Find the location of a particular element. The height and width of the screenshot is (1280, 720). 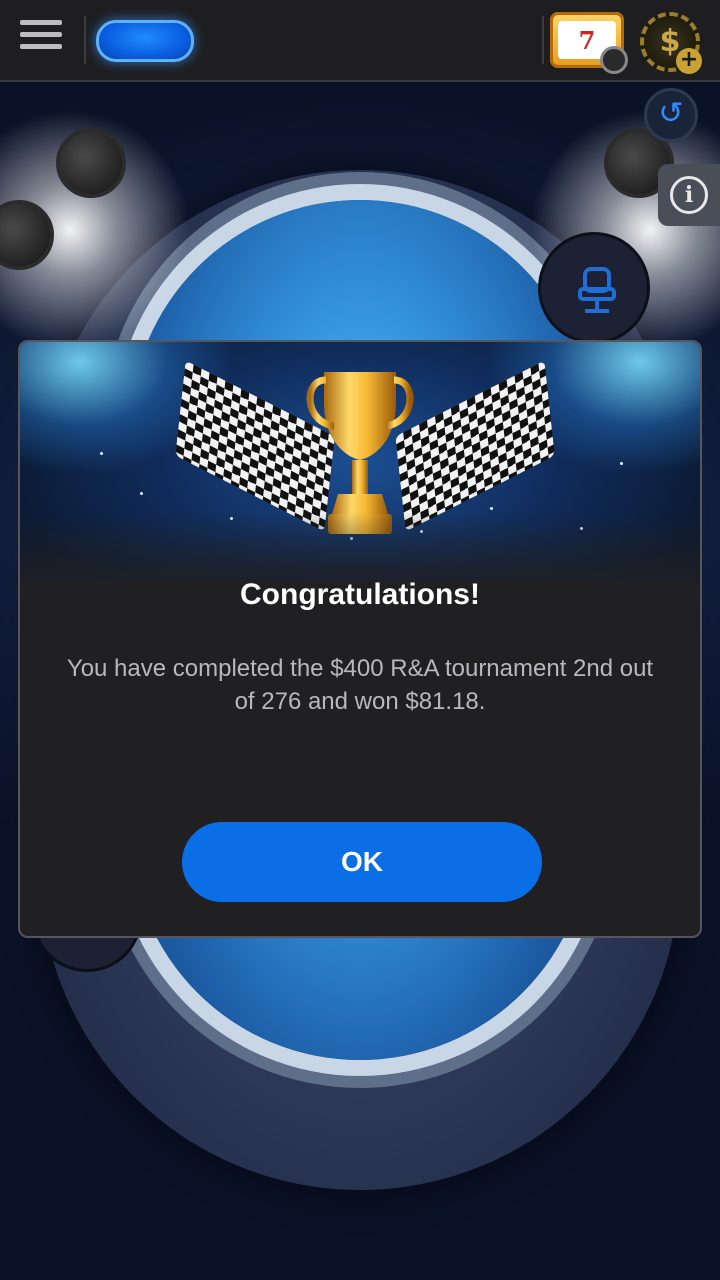

dialog-title: Congratulations! is located at coordinates (360, 594).